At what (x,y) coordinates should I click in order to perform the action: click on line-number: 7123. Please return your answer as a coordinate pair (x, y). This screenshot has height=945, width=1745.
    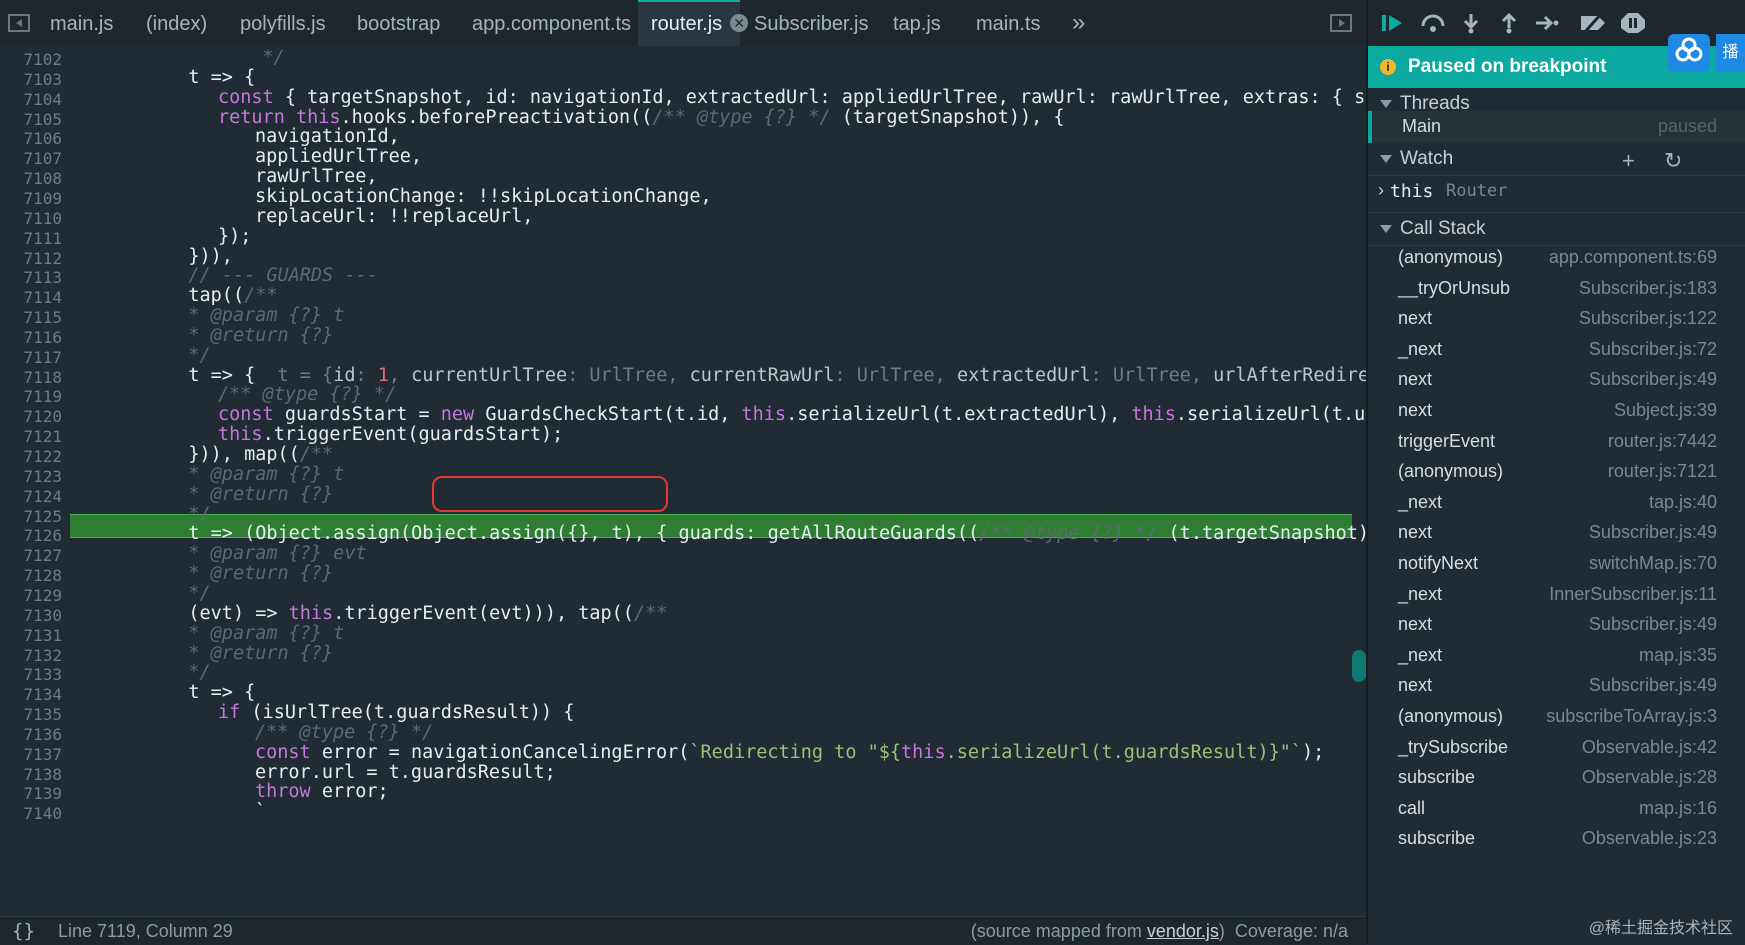
    Looking at the image, I should click on (31, 476).